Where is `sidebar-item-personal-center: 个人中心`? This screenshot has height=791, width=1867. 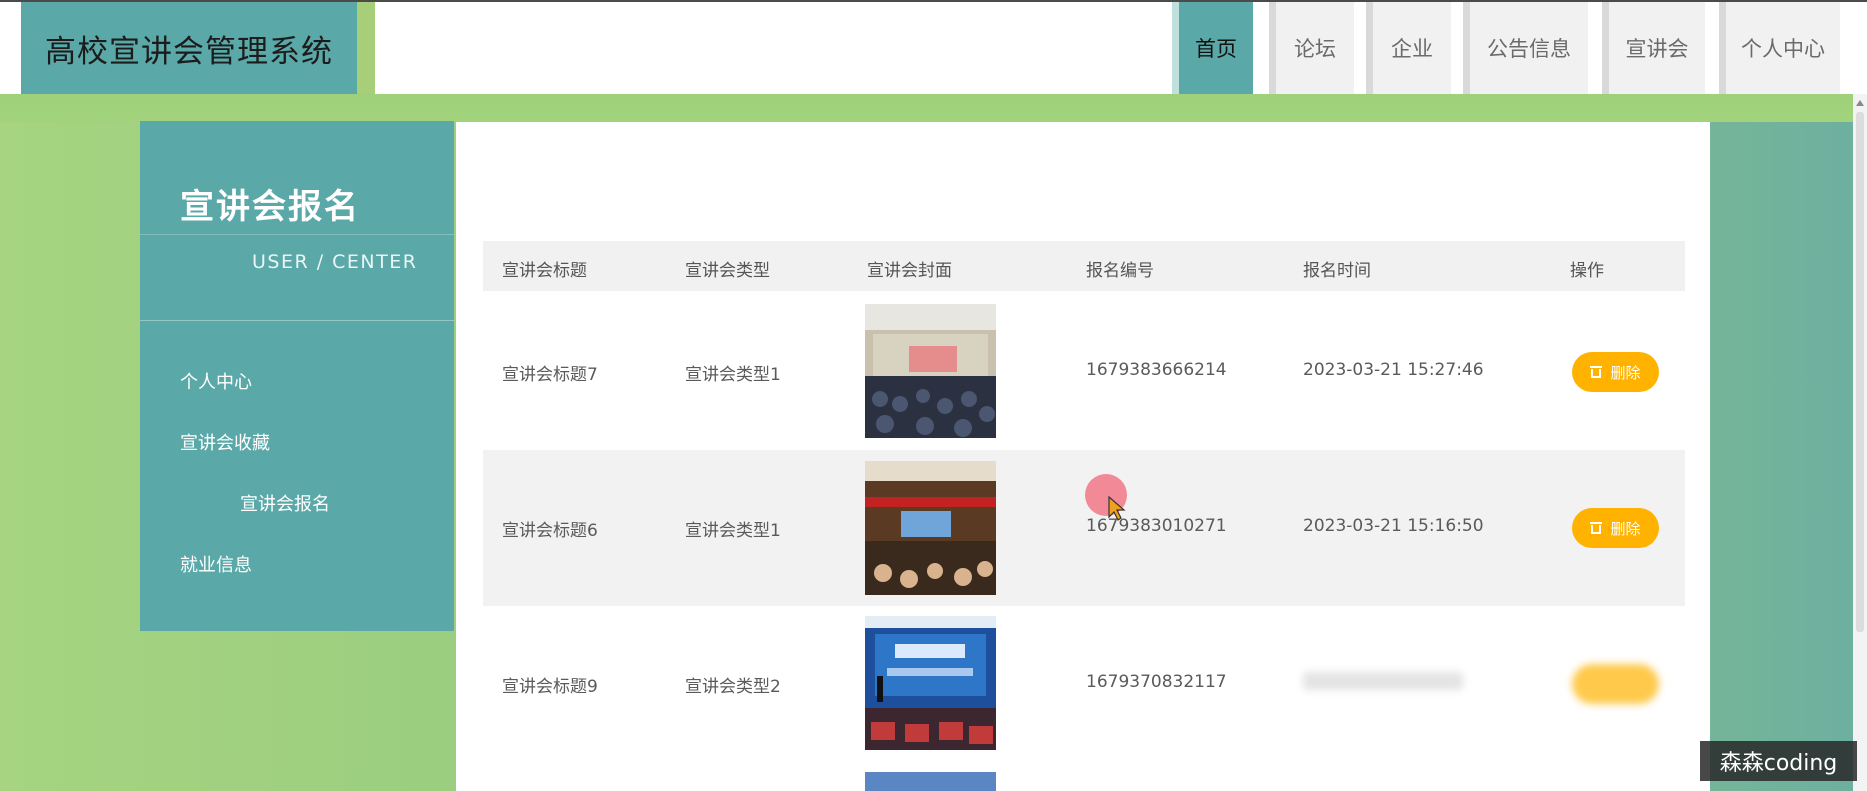 sidebar-item-personal-center: 个人中心 is located at coordinates (216, 381).